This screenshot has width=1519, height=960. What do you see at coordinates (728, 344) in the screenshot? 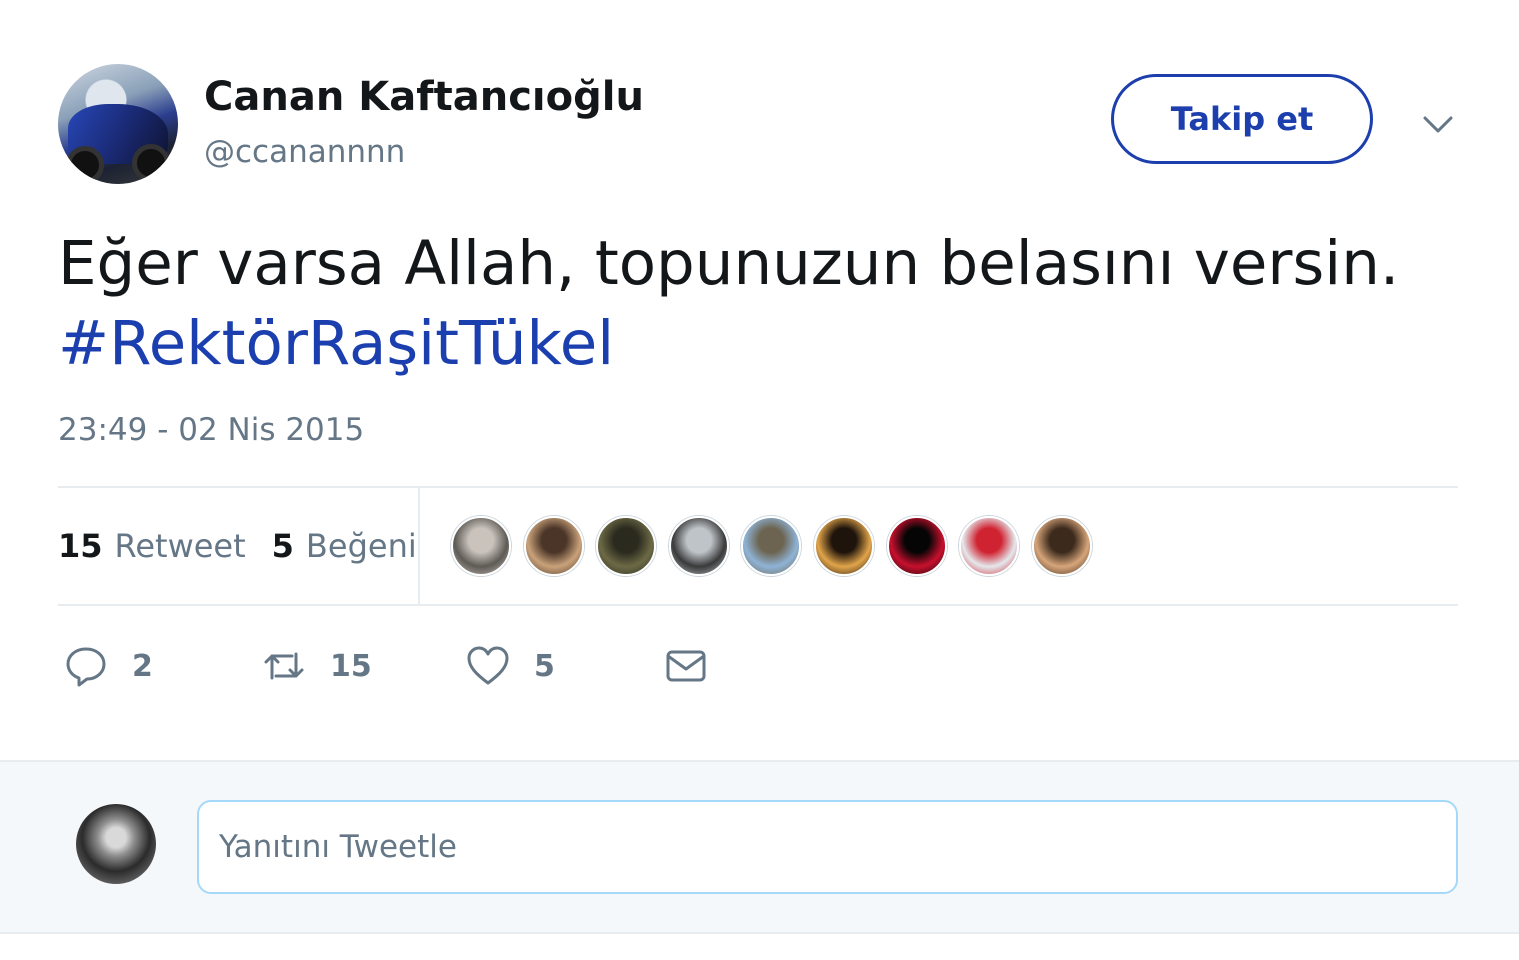
I see `hashtag-link: #RektörRaşitTükel` at bounding box center [728, 344].